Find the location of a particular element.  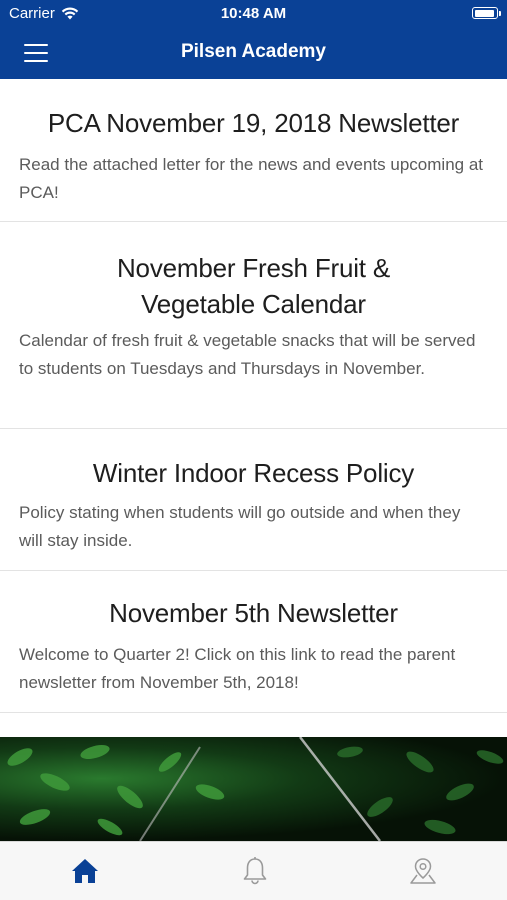

post-title: November 5th Newsletter is located at coordinates (253, 613).